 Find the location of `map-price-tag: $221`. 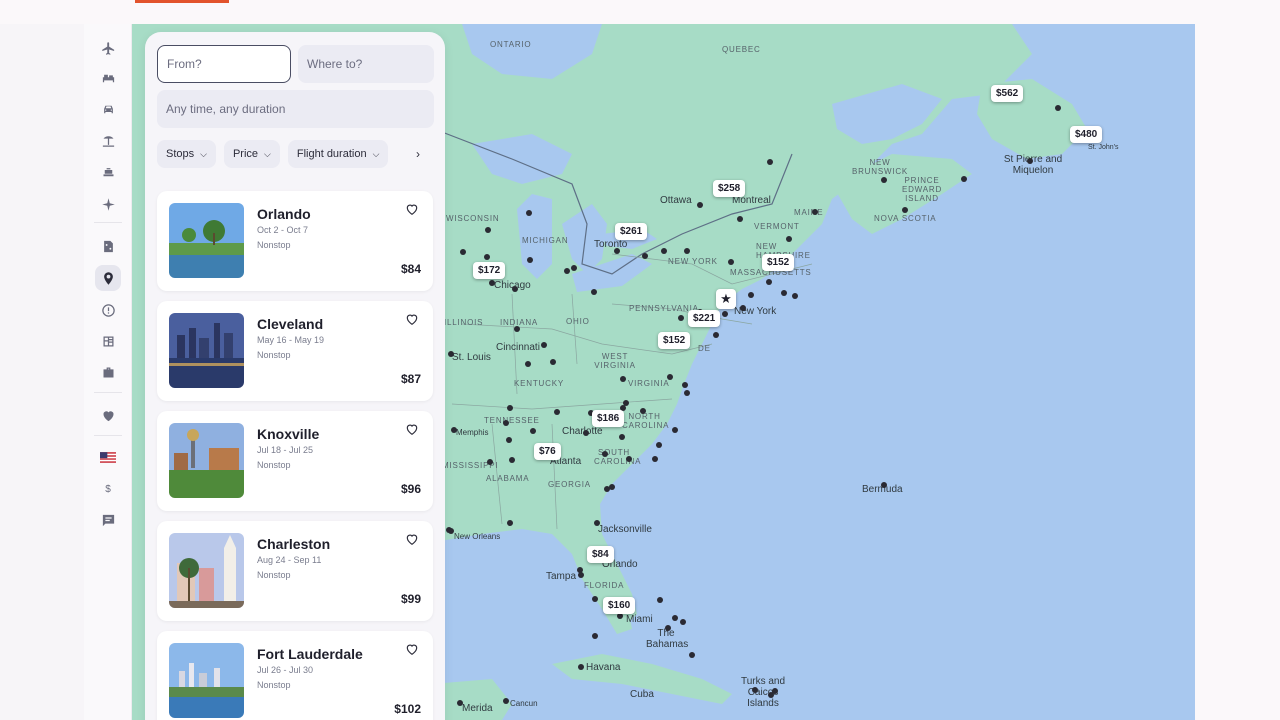

map-price-tag: $221 is located at coordinates (704, 318).